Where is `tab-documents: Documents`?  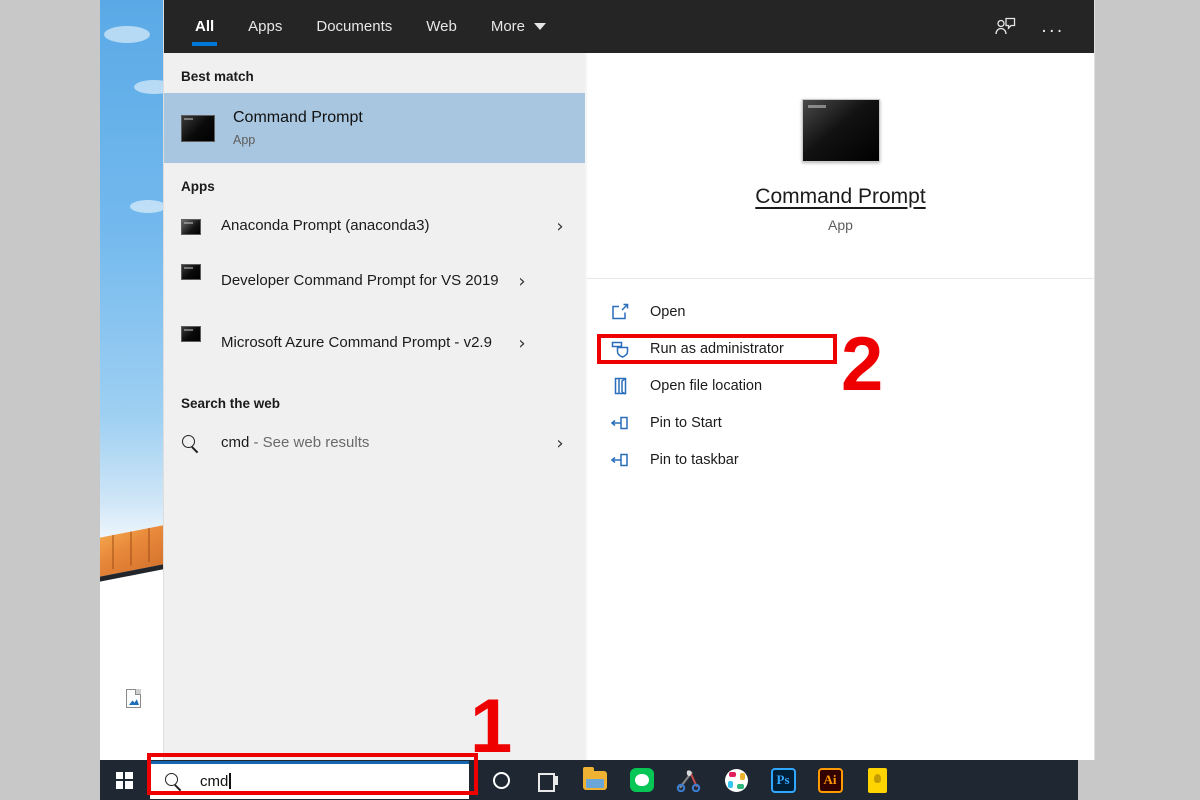 tab-documents: Documents is located at coordinates (354, 26).